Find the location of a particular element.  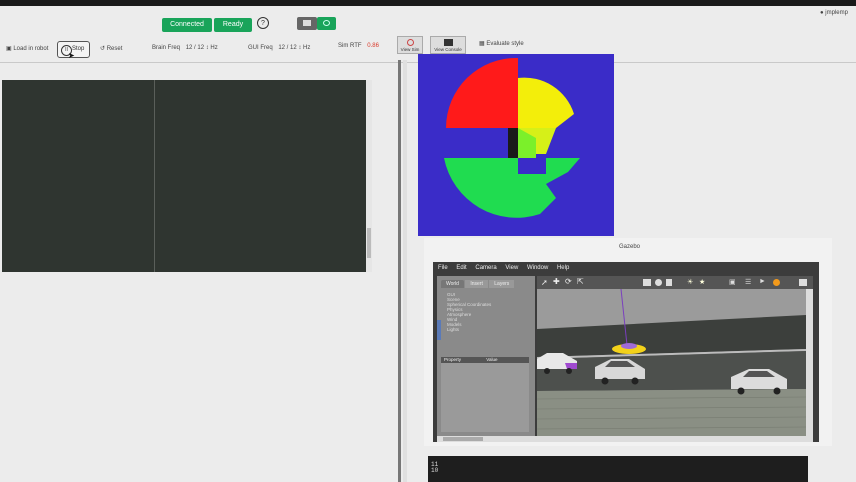

pane-splitter is located at coordinates (399, 271).